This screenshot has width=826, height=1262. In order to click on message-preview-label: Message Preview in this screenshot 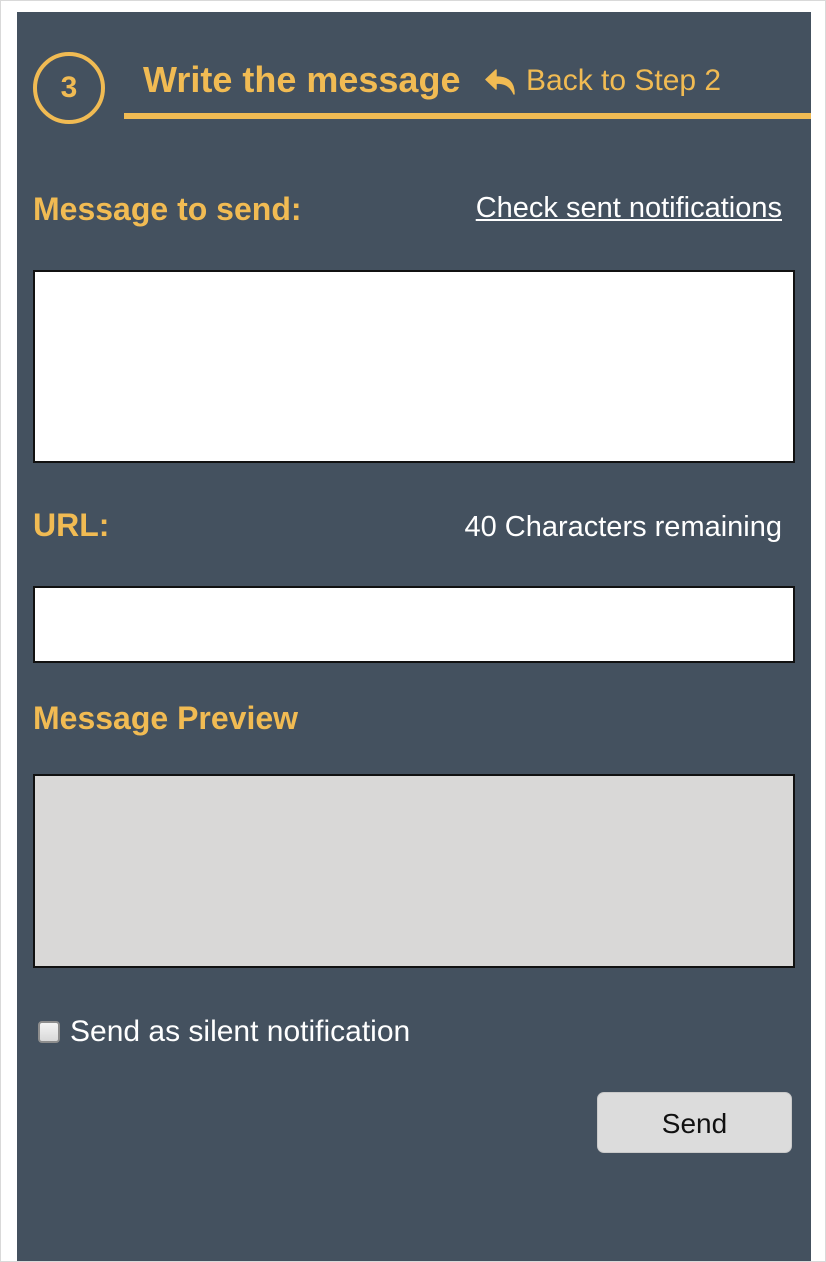, I will do `click(166, 718)`.